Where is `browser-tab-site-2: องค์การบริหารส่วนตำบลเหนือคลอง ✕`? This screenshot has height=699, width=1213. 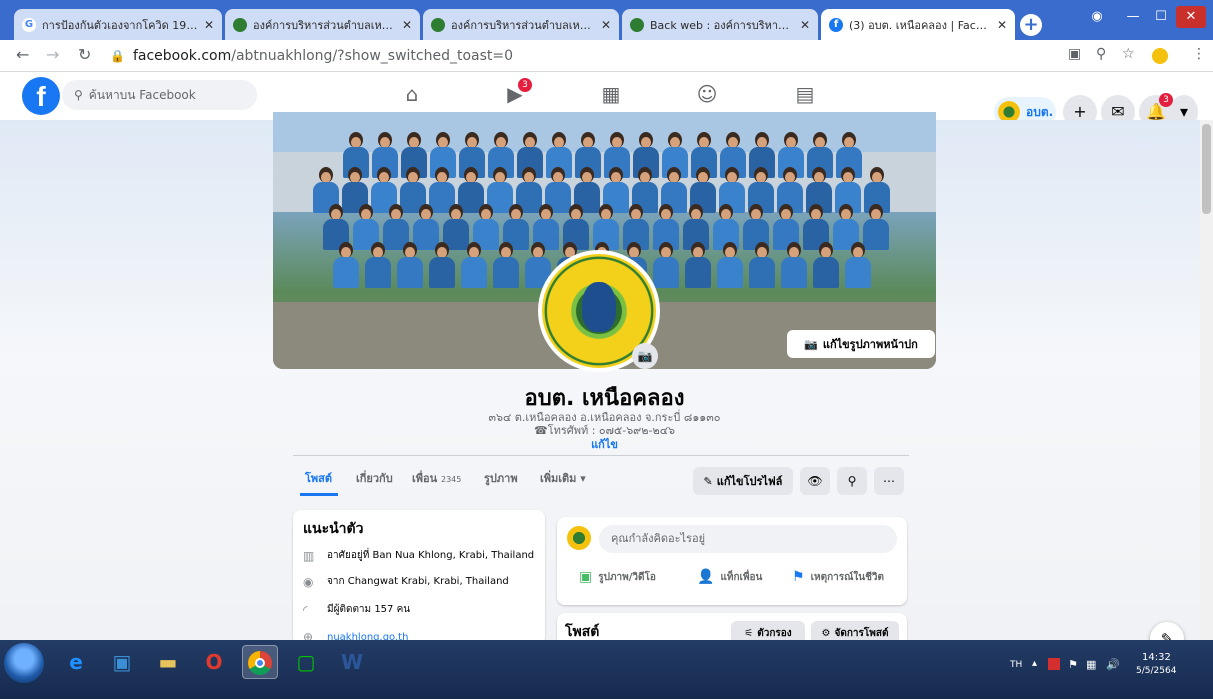
browser-tab-site-2: องค์การบริหารส่วนตำบลเหนือคลอง ✕ is located at coordinates (521, 24).